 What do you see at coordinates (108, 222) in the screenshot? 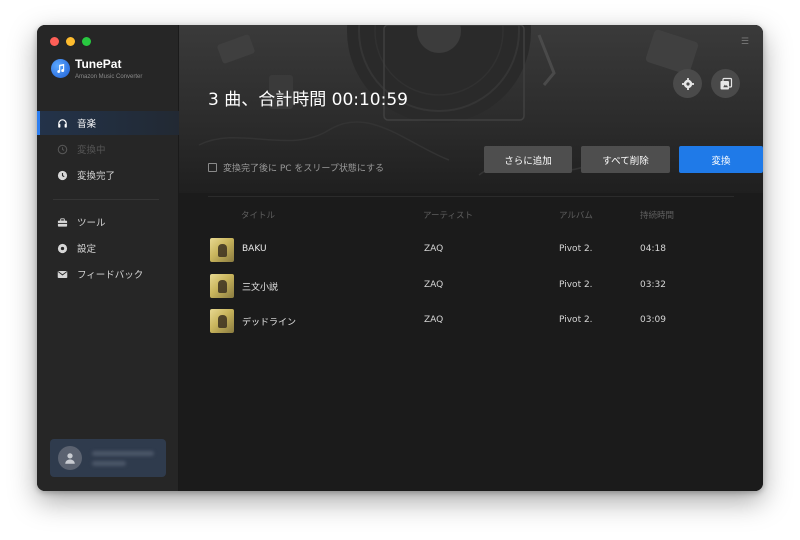
I see `sidebar-item-tools: ツール` at bounding box center [108, 222].